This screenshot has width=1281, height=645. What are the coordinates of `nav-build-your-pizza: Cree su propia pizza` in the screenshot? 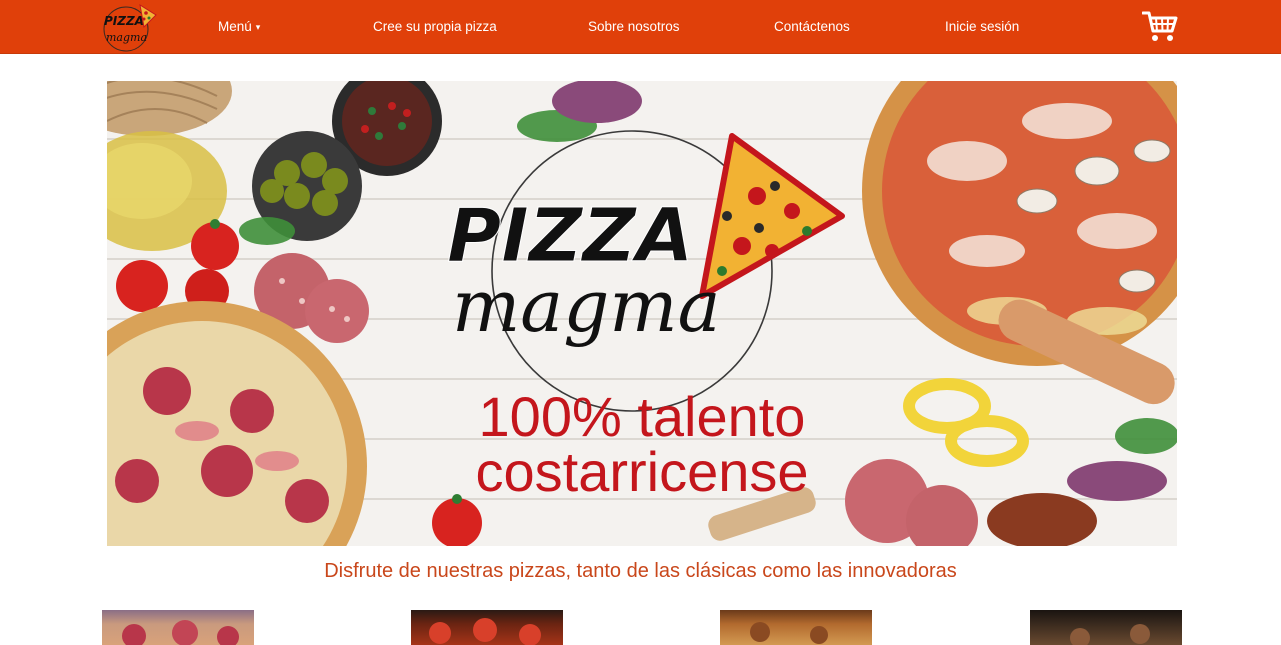 It's located at (435, 26).